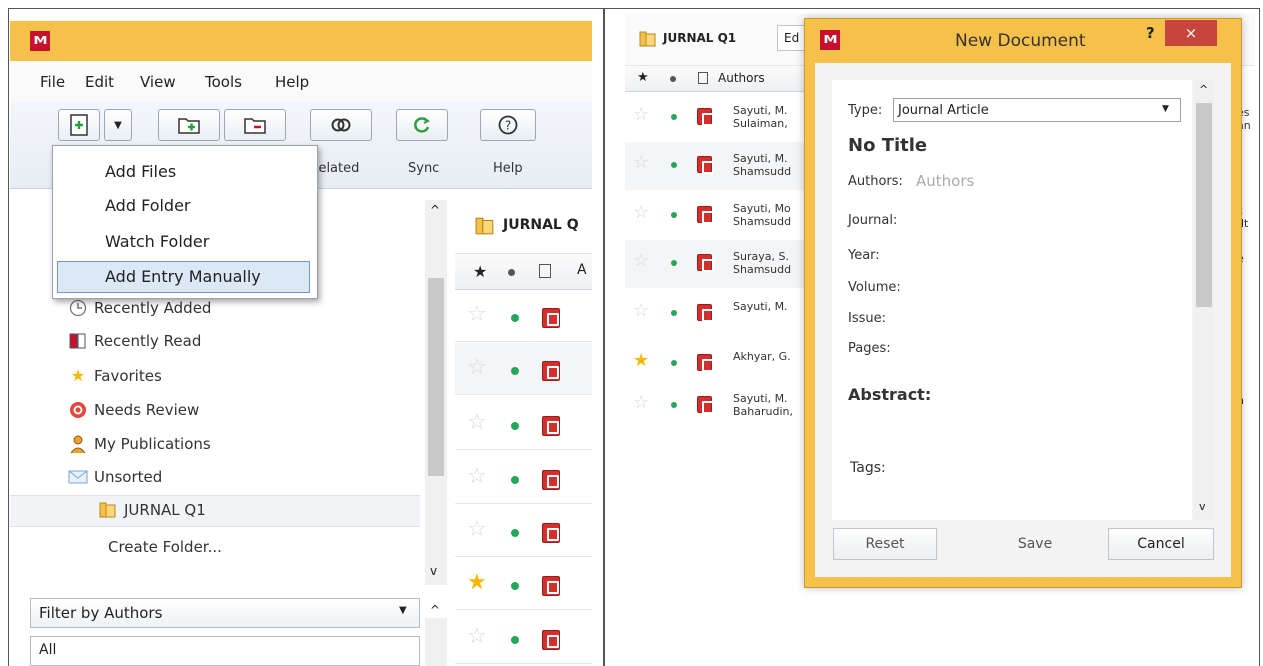 Image resolution: width=1263 pixels, height=666 pixels. I want to click on sync-button, so click(422, 125).